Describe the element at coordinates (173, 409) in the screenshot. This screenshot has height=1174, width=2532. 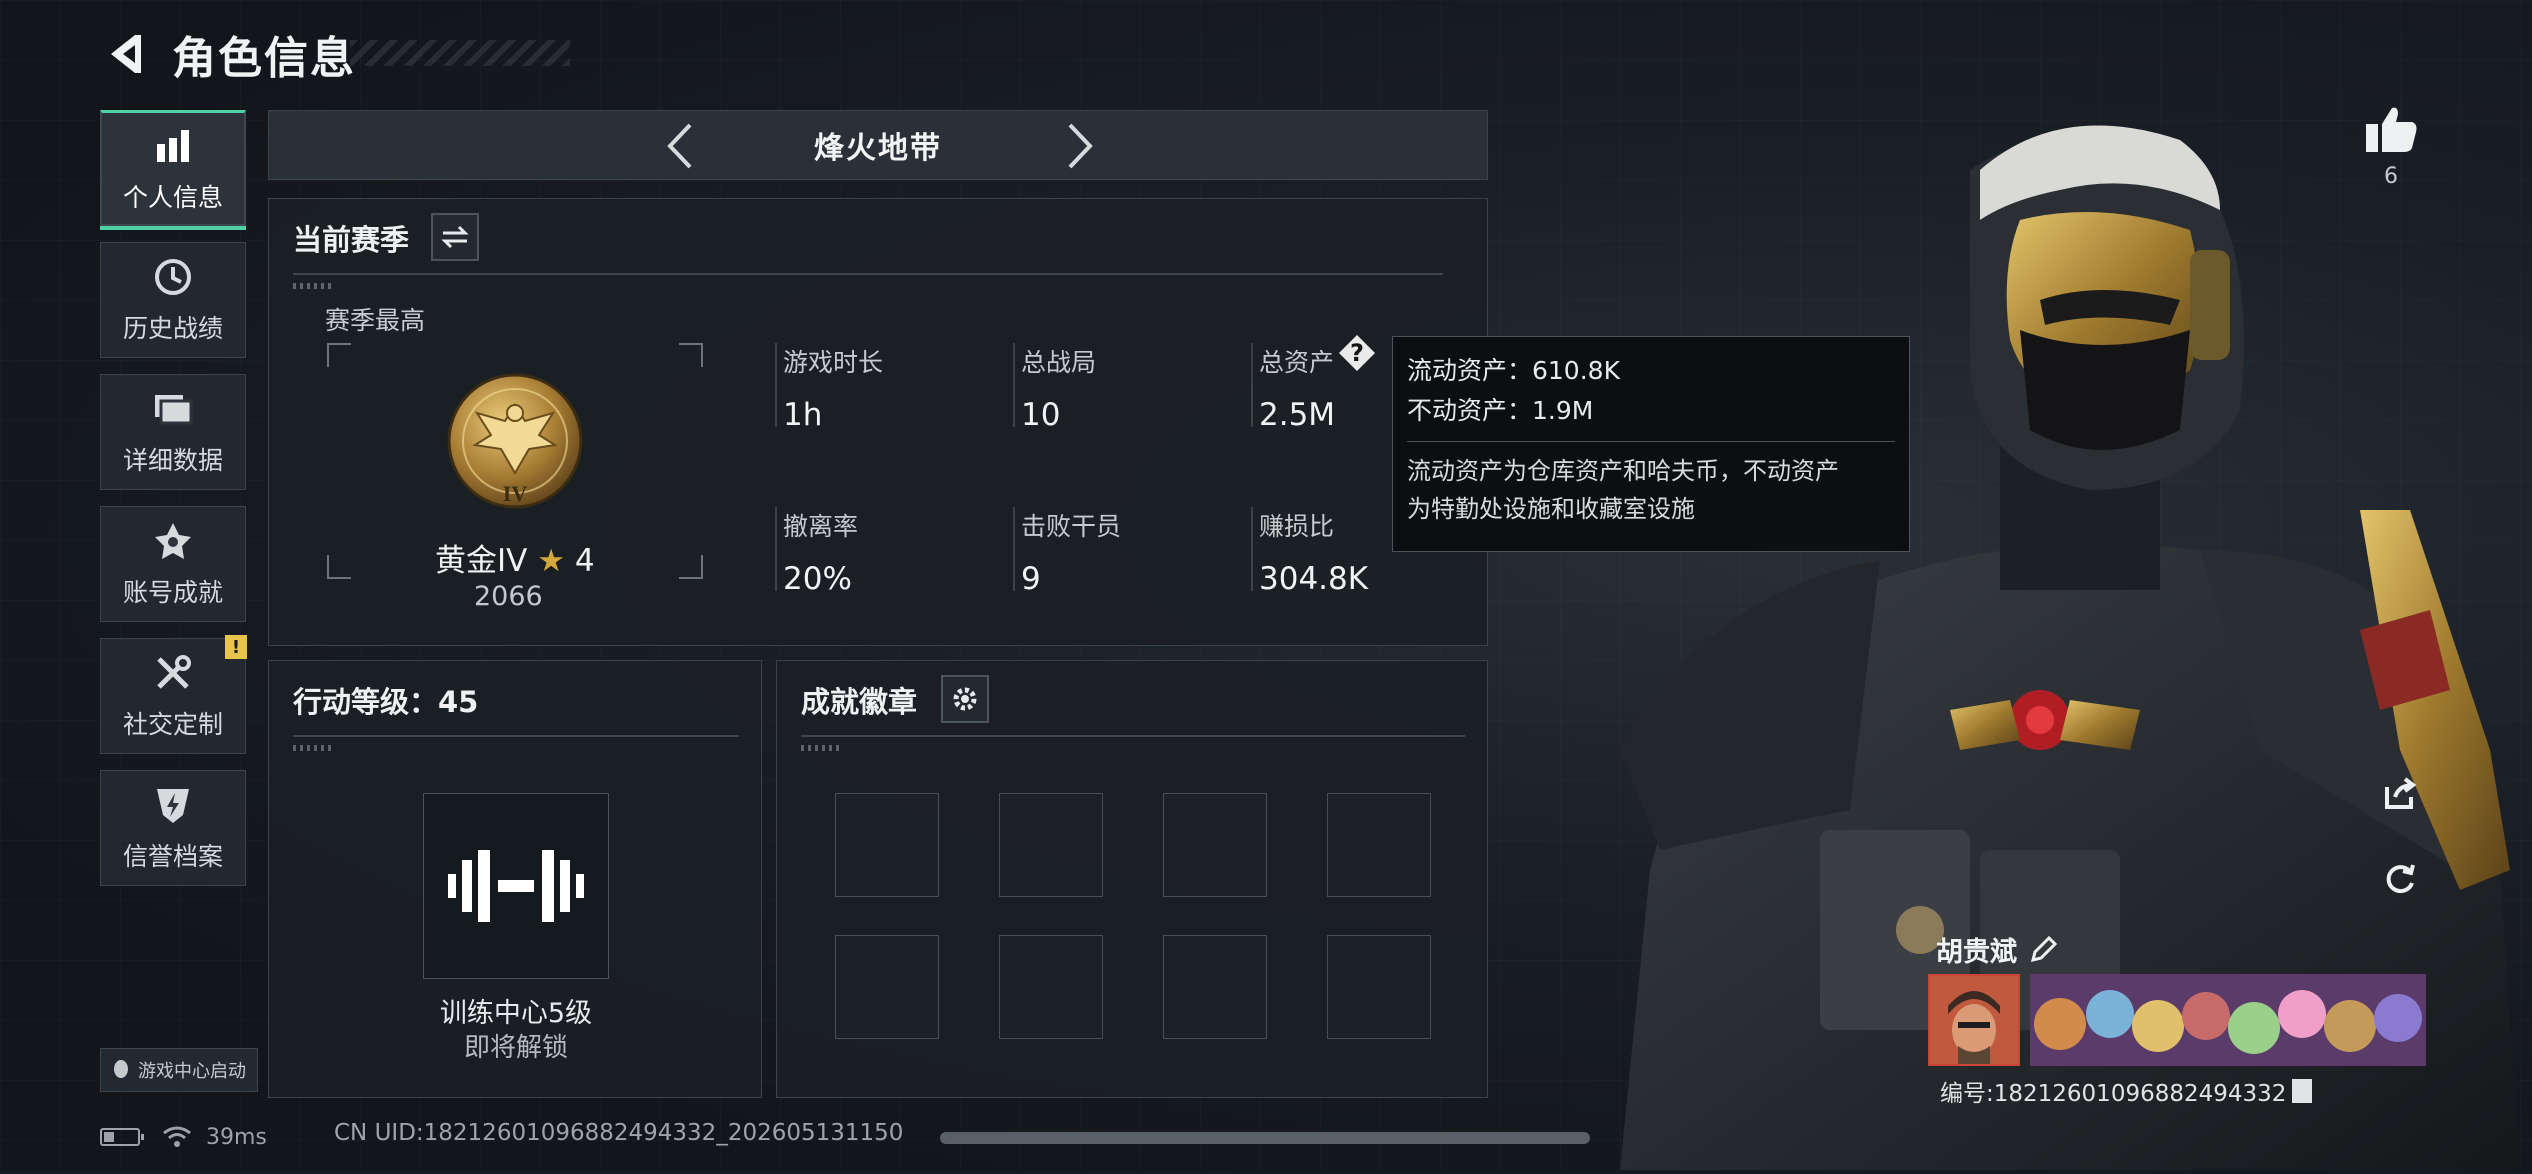
I see `folder-icon` at that location.